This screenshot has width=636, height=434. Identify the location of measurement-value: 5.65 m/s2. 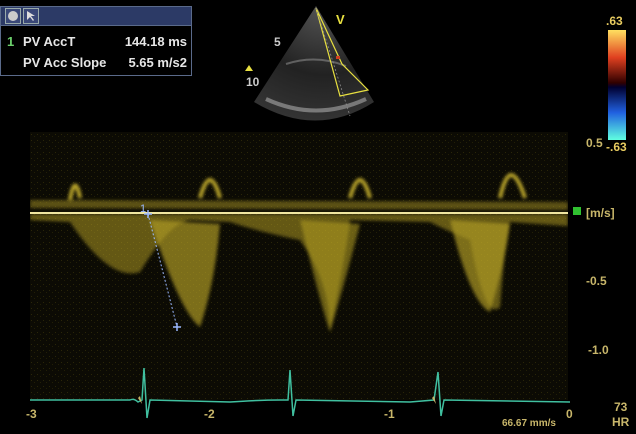
(157, 62).